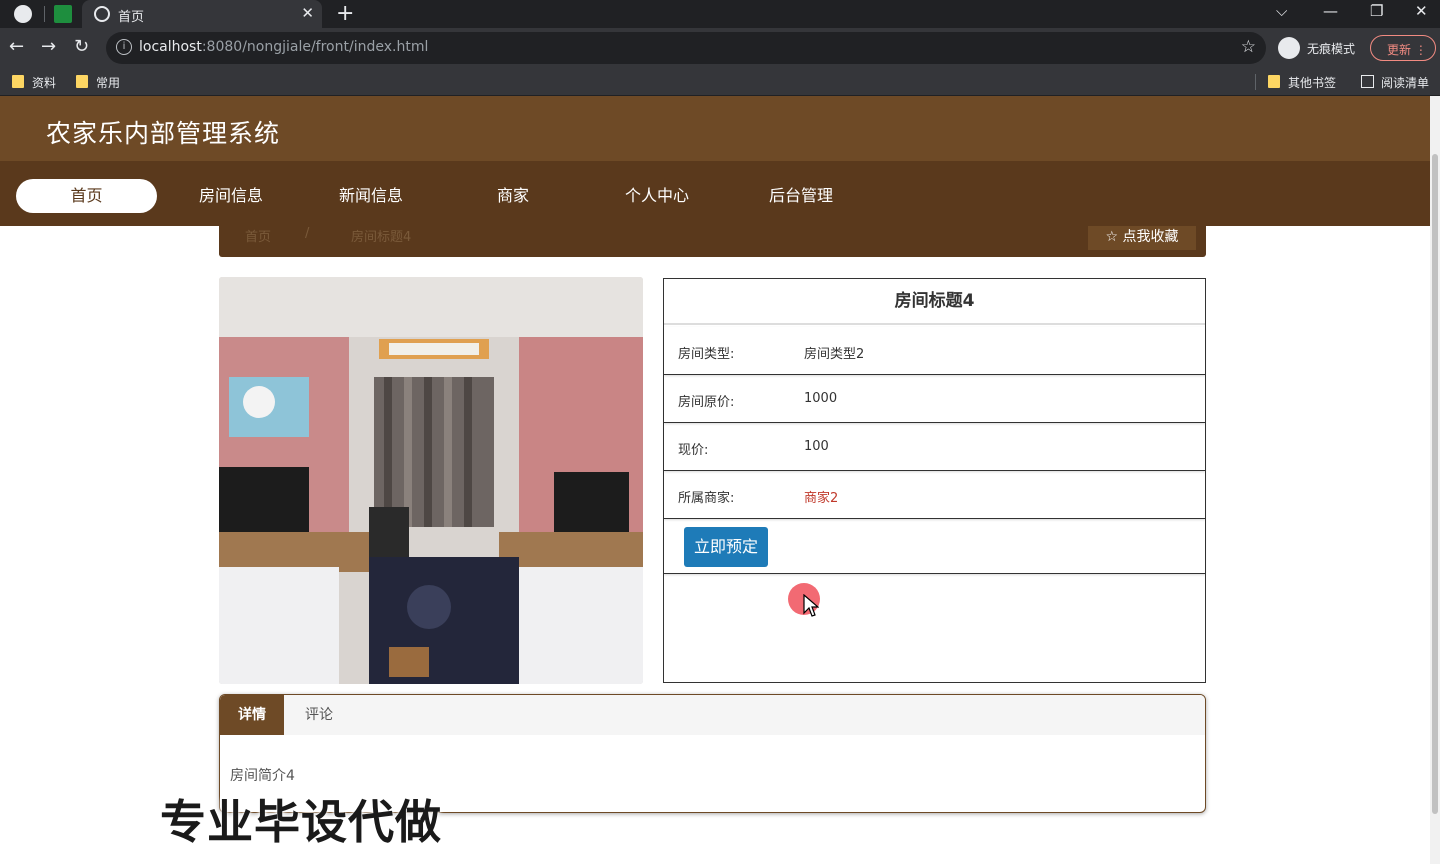  I want to click on room-description: 房间简介4, so click(262, 776).